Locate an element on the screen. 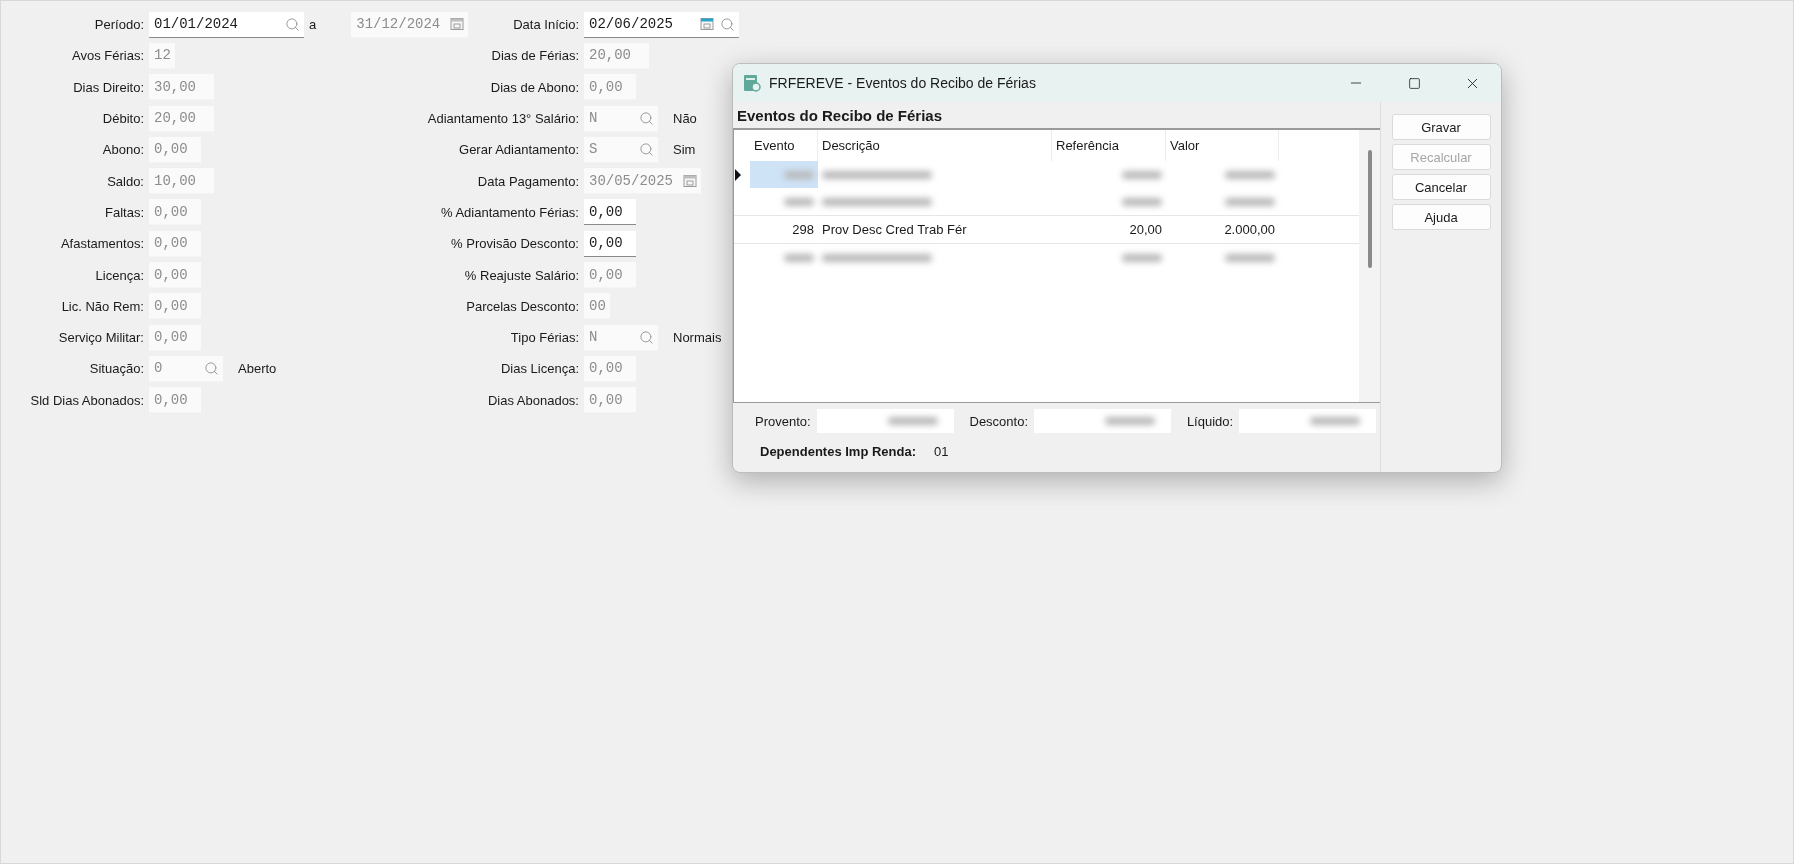 The height and width of the screenshot is (864, 1794). field-label: % Provisão Desconto: is located at coordinates (515, 244).